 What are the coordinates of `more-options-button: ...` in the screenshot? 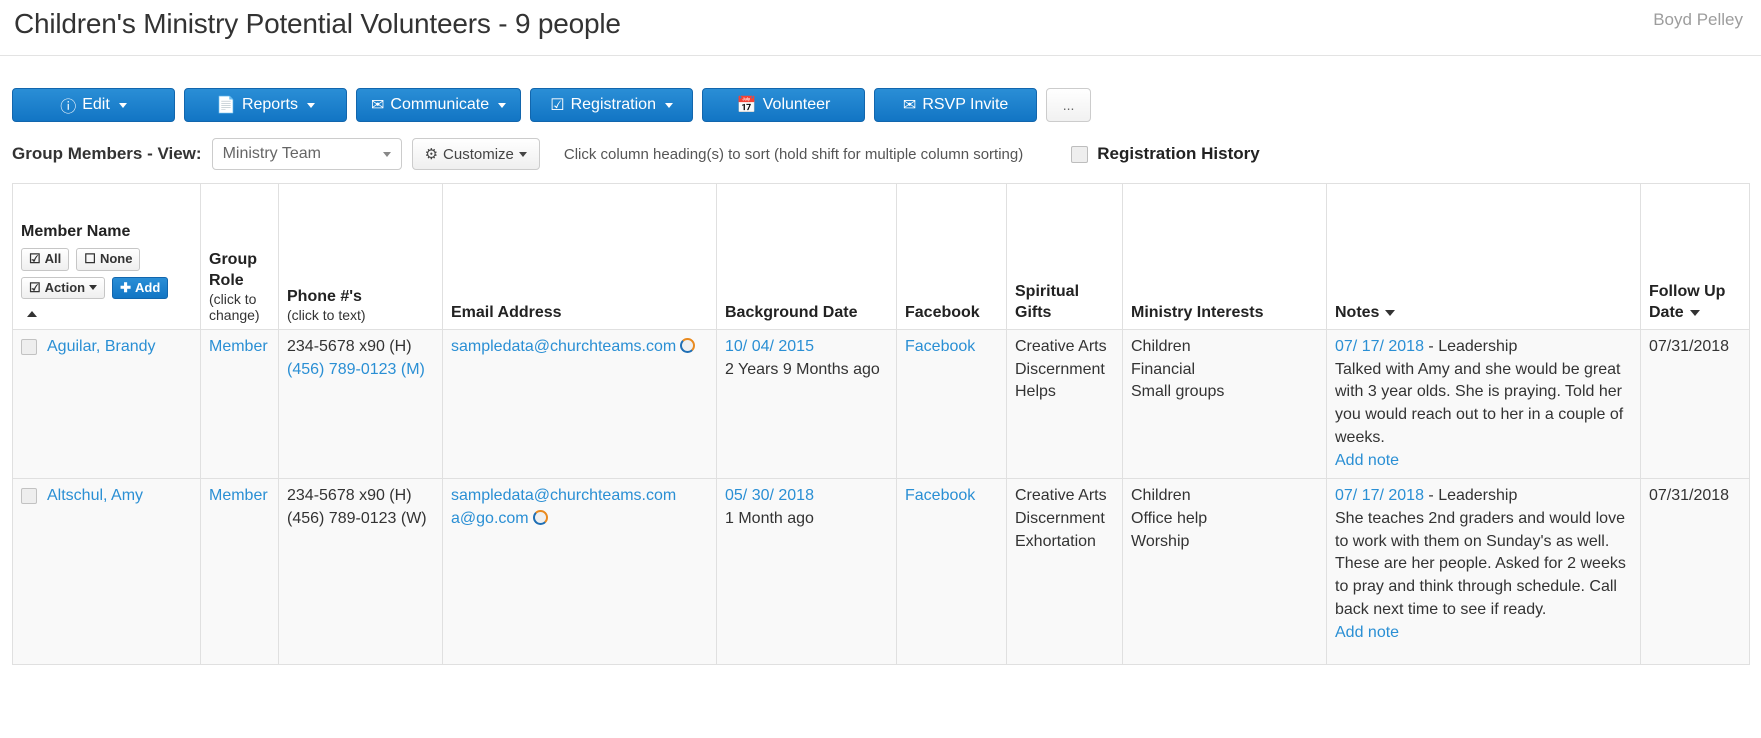 It's located at (1069, 105).